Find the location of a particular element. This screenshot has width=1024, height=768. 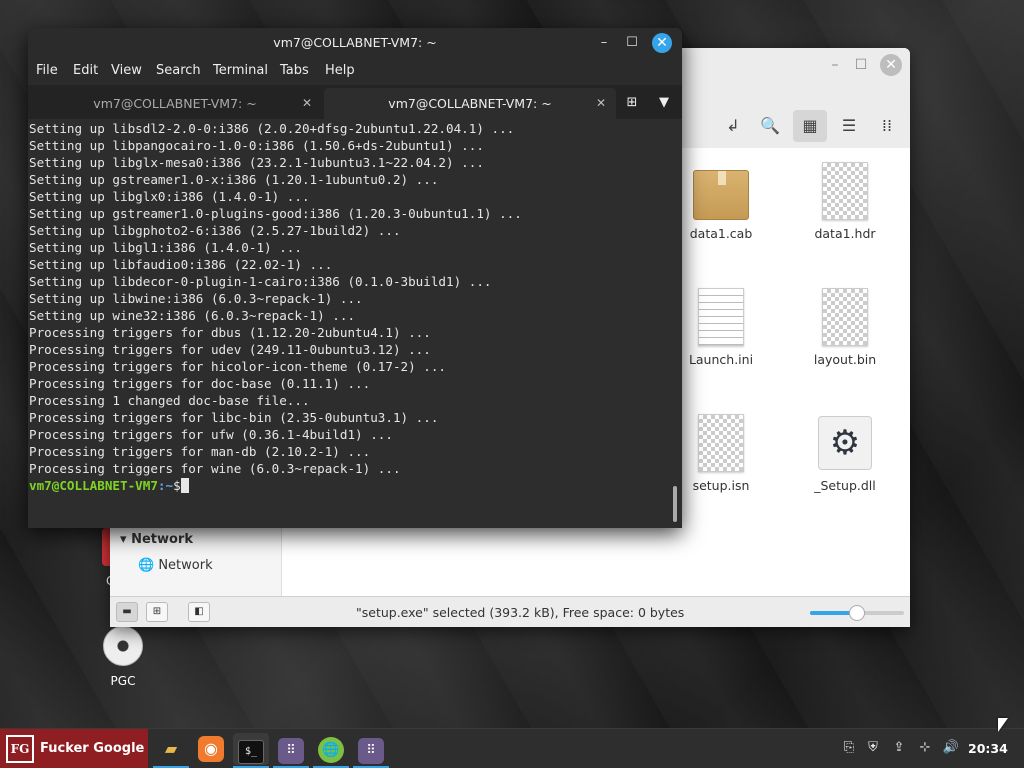

file-item: data1.cab is located at coordinates (721, 201).